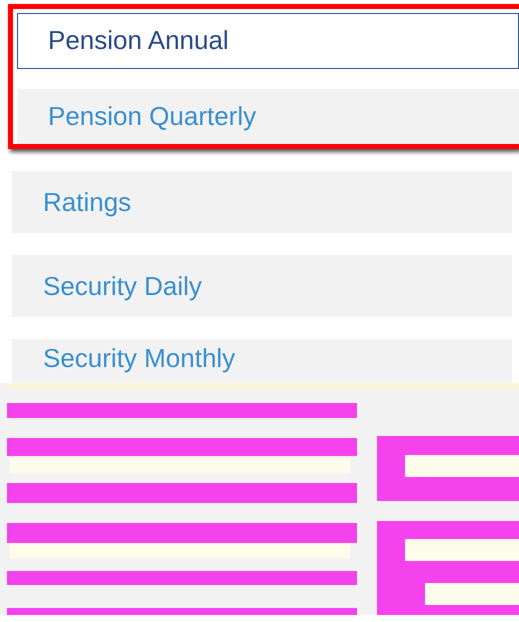 Image resolution: width=519 pixels, height=622 pixels. I want to click on list-item: Pension Annual, so click(268, 40).